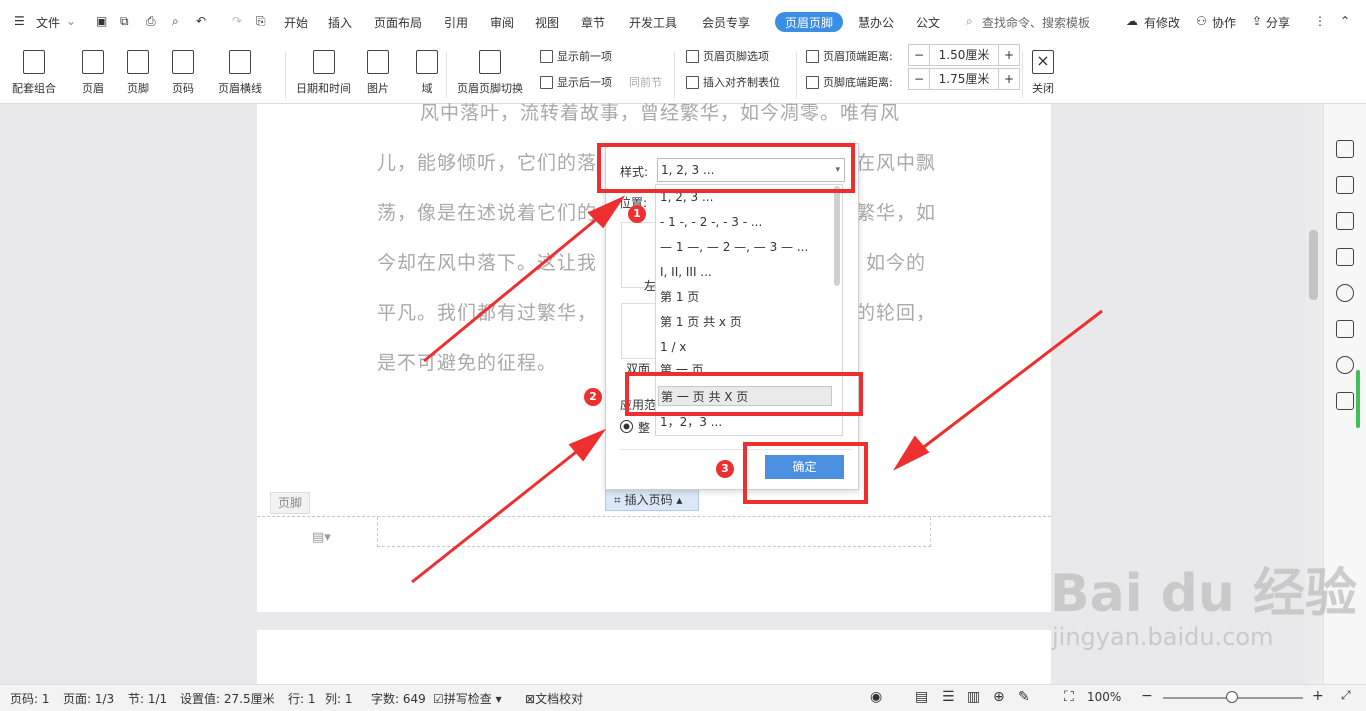 The height and width of the screenshot is (711, 1366). I want to click on help-icon, so click(1345, 293).